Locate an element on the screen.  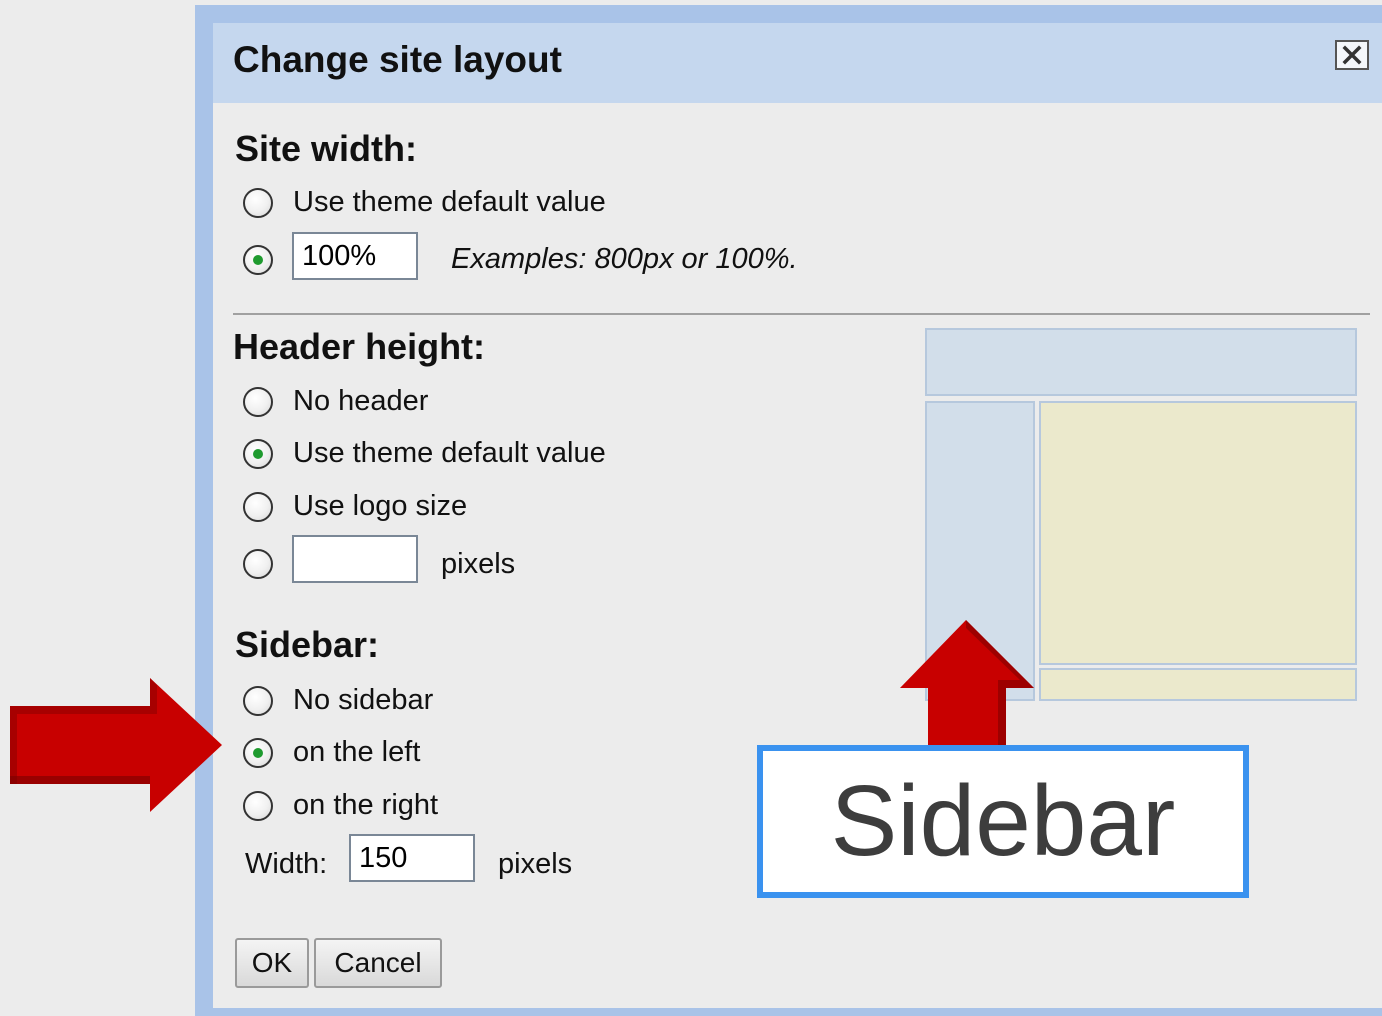
sidebar-callout: Sidebar is located at coordinates (1003, 821).